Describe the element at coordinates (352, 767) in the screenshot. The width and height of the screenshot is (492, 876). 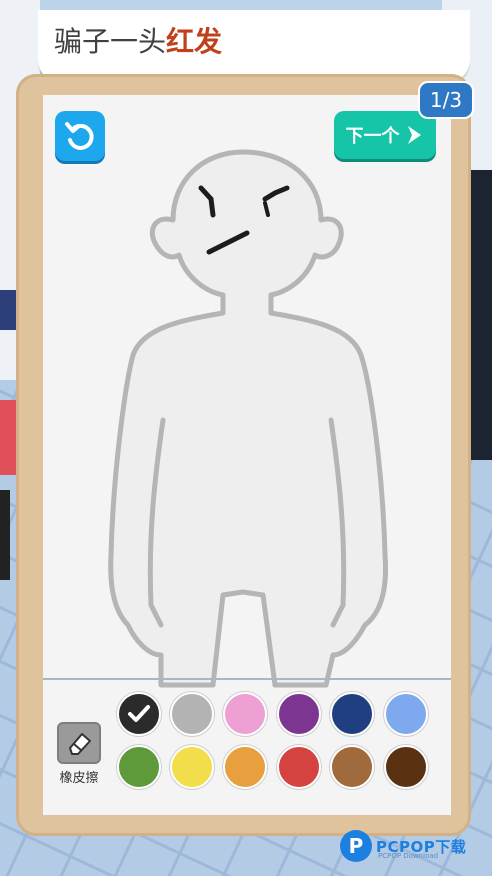
I see `color-swatch-brown` at that location.